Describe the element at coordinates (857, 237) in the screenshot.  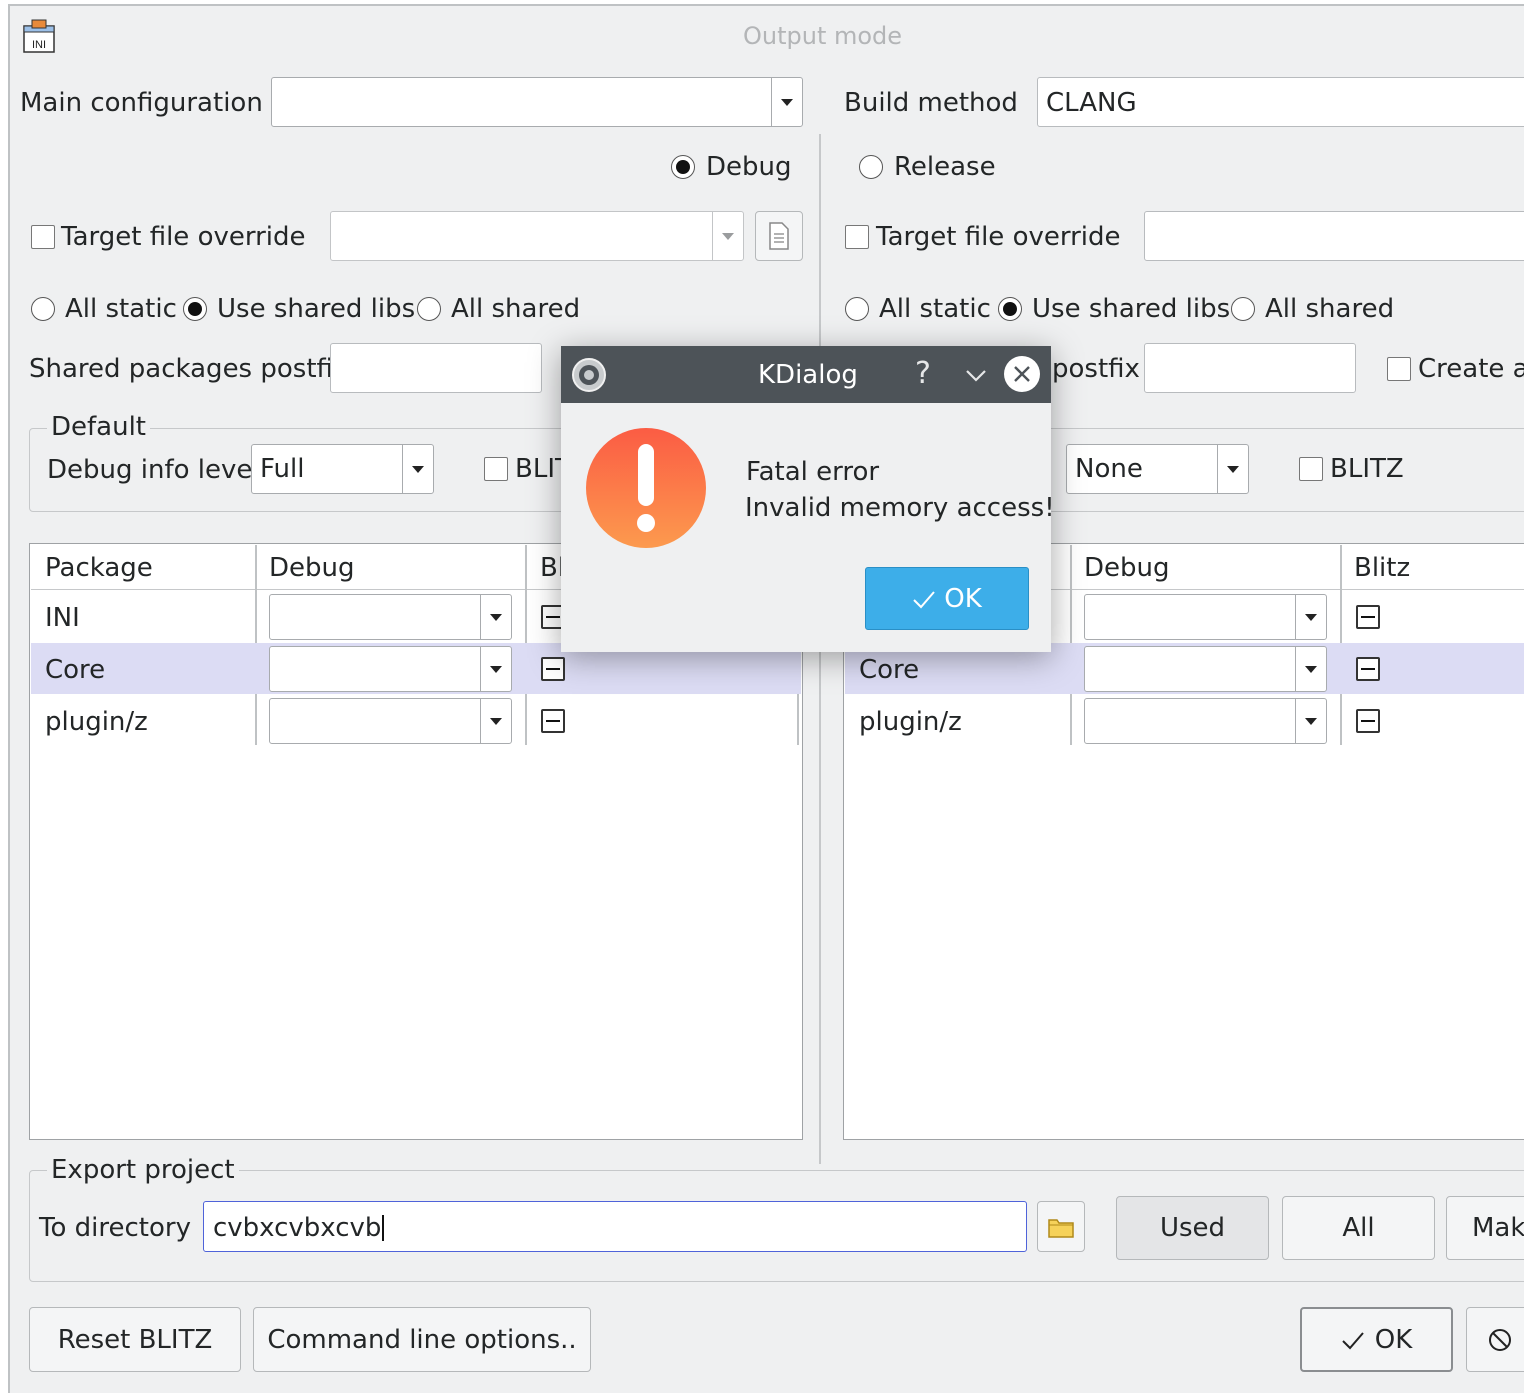
I see `right-target-override-checkbox` at that location.